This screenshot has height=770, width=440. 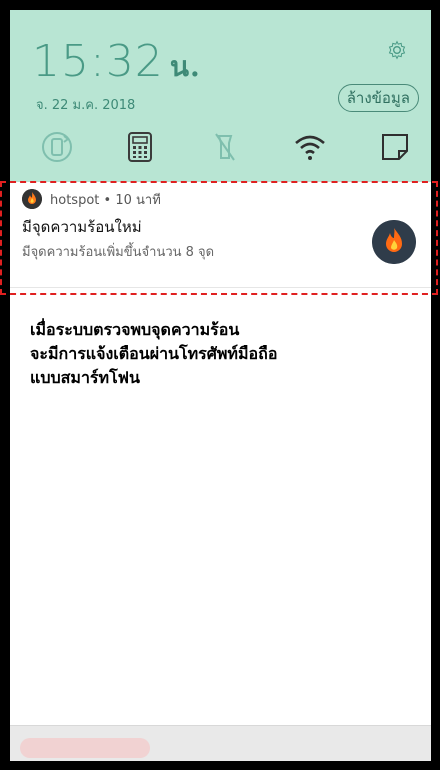 What do you see at coordinates (86, 105) in the screenshot?
I see `date-text: จ. 22 ม.ค. 2018` at bounding box center [86, 105].